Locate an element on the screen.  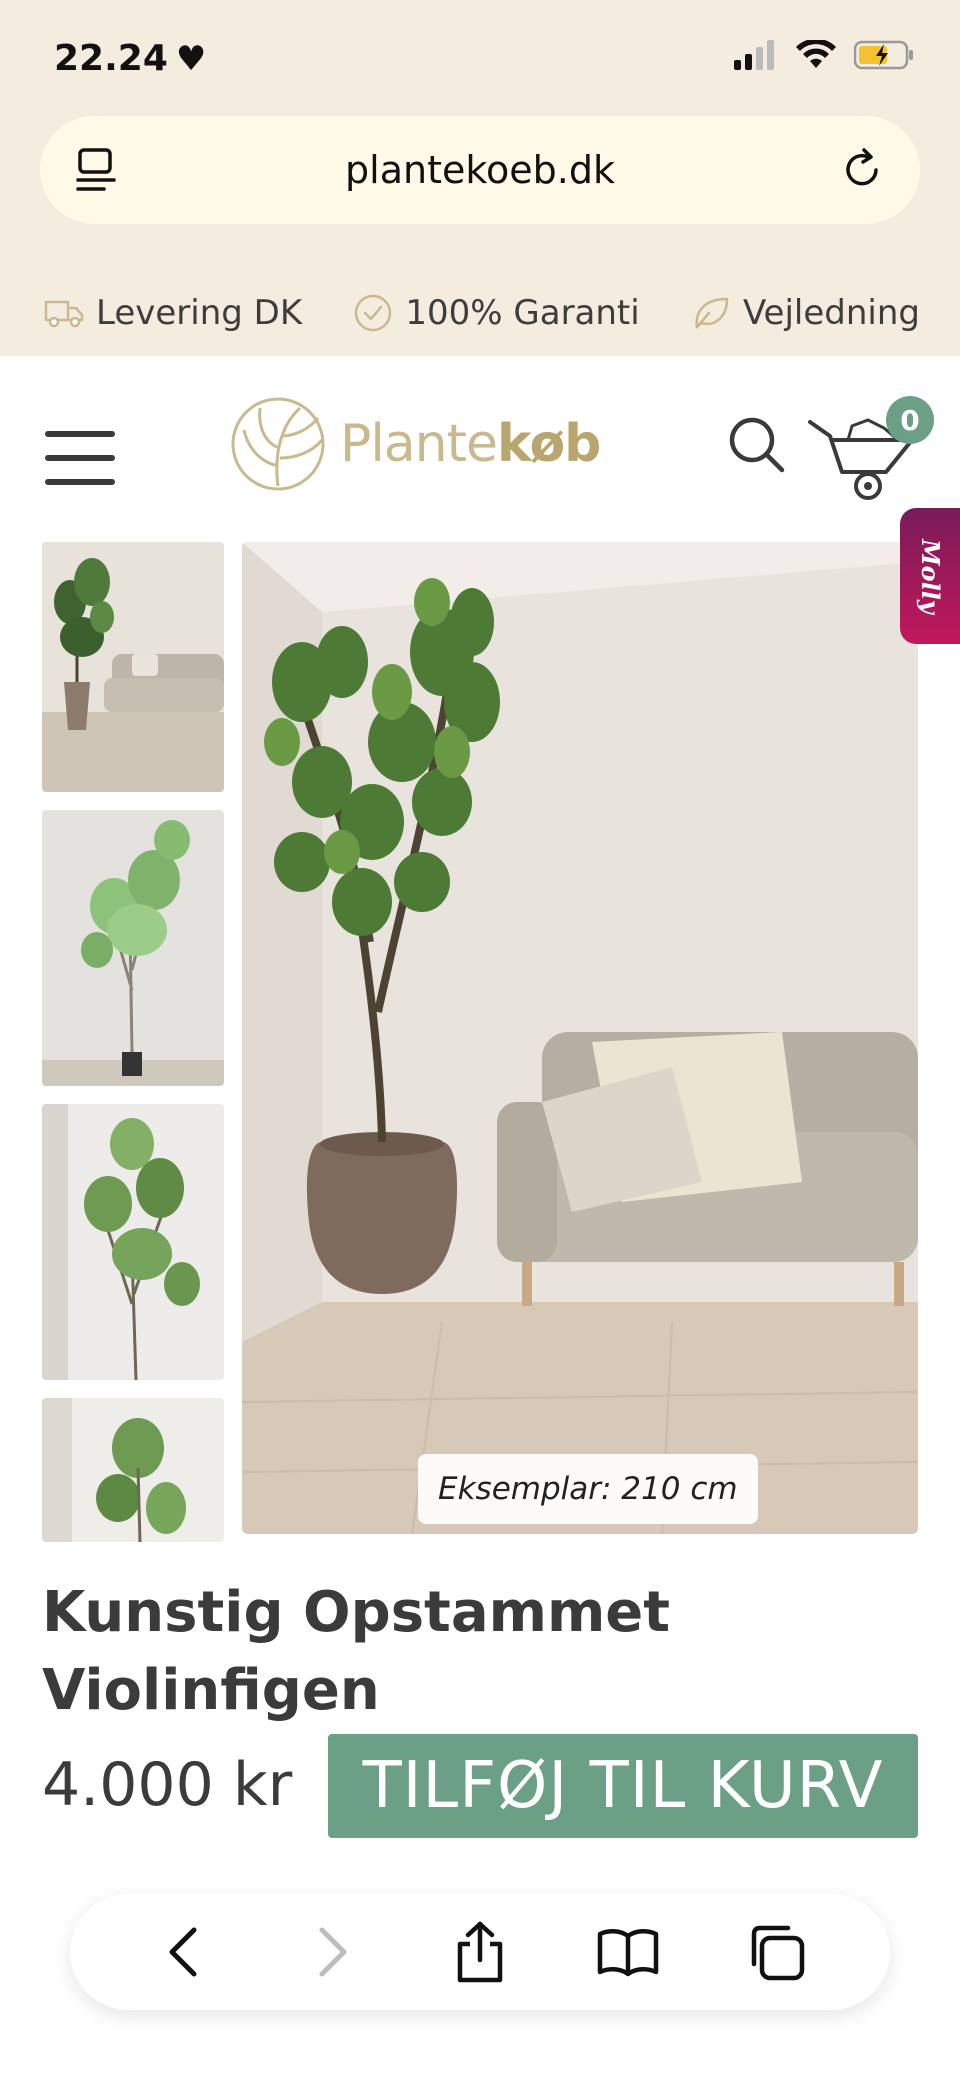
url-text: plantekoeb.dk is located at coordinates (480, 170).